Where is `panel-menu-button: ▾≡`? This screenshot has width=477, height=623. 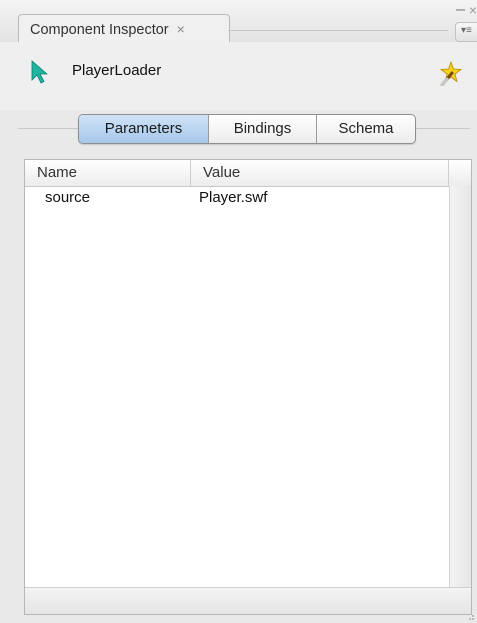 panel-menu-button: ▾≡ is located at coordinates (466, 32).